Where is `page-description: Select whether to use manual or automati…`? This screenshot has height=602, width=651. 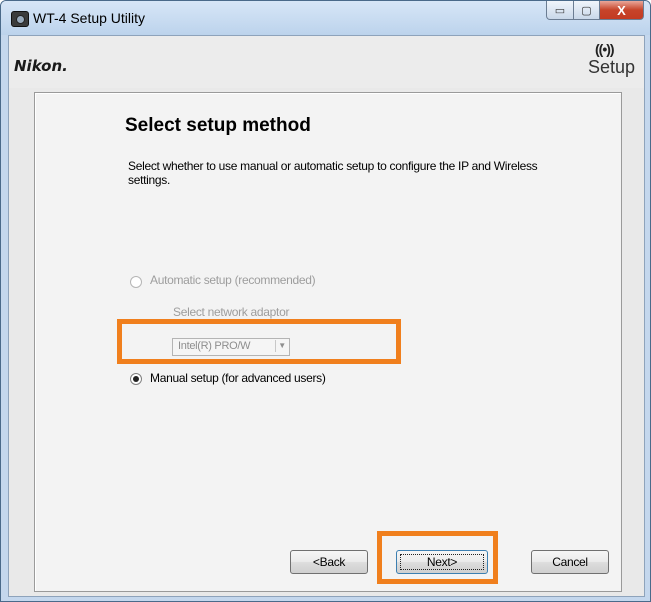
page-description: Select whether to use manual or automati… is located at coordinates (333, 173).